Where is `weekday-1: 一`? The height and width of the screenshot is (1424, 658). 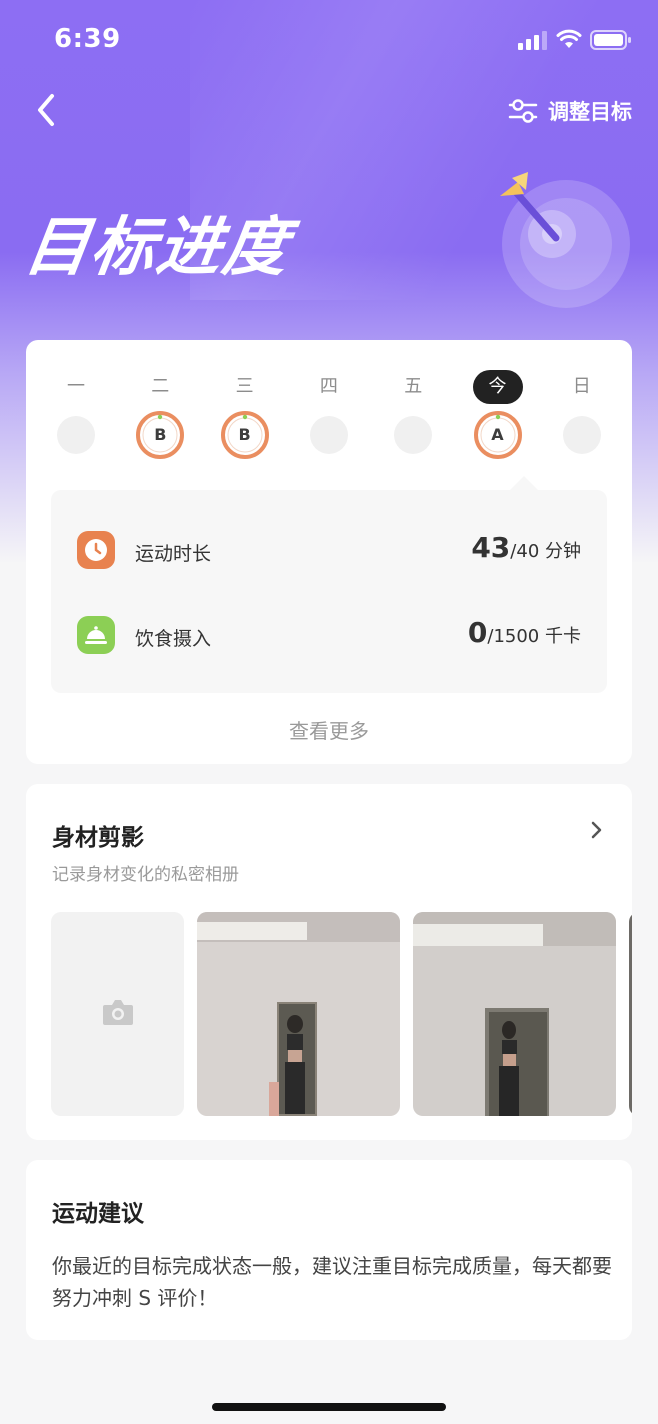
weekday-1: 一 is located at coordinates (76, 412).